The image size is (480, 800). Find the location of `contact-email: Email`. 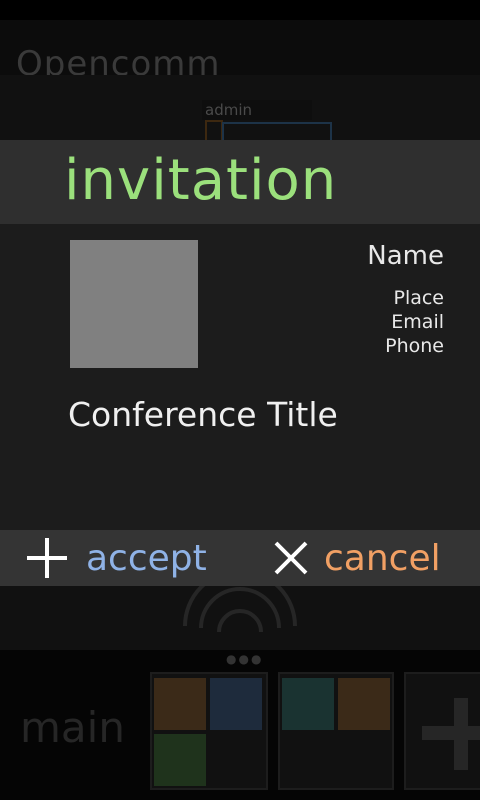

contact-email: Email is located at coordinates (417, 322).